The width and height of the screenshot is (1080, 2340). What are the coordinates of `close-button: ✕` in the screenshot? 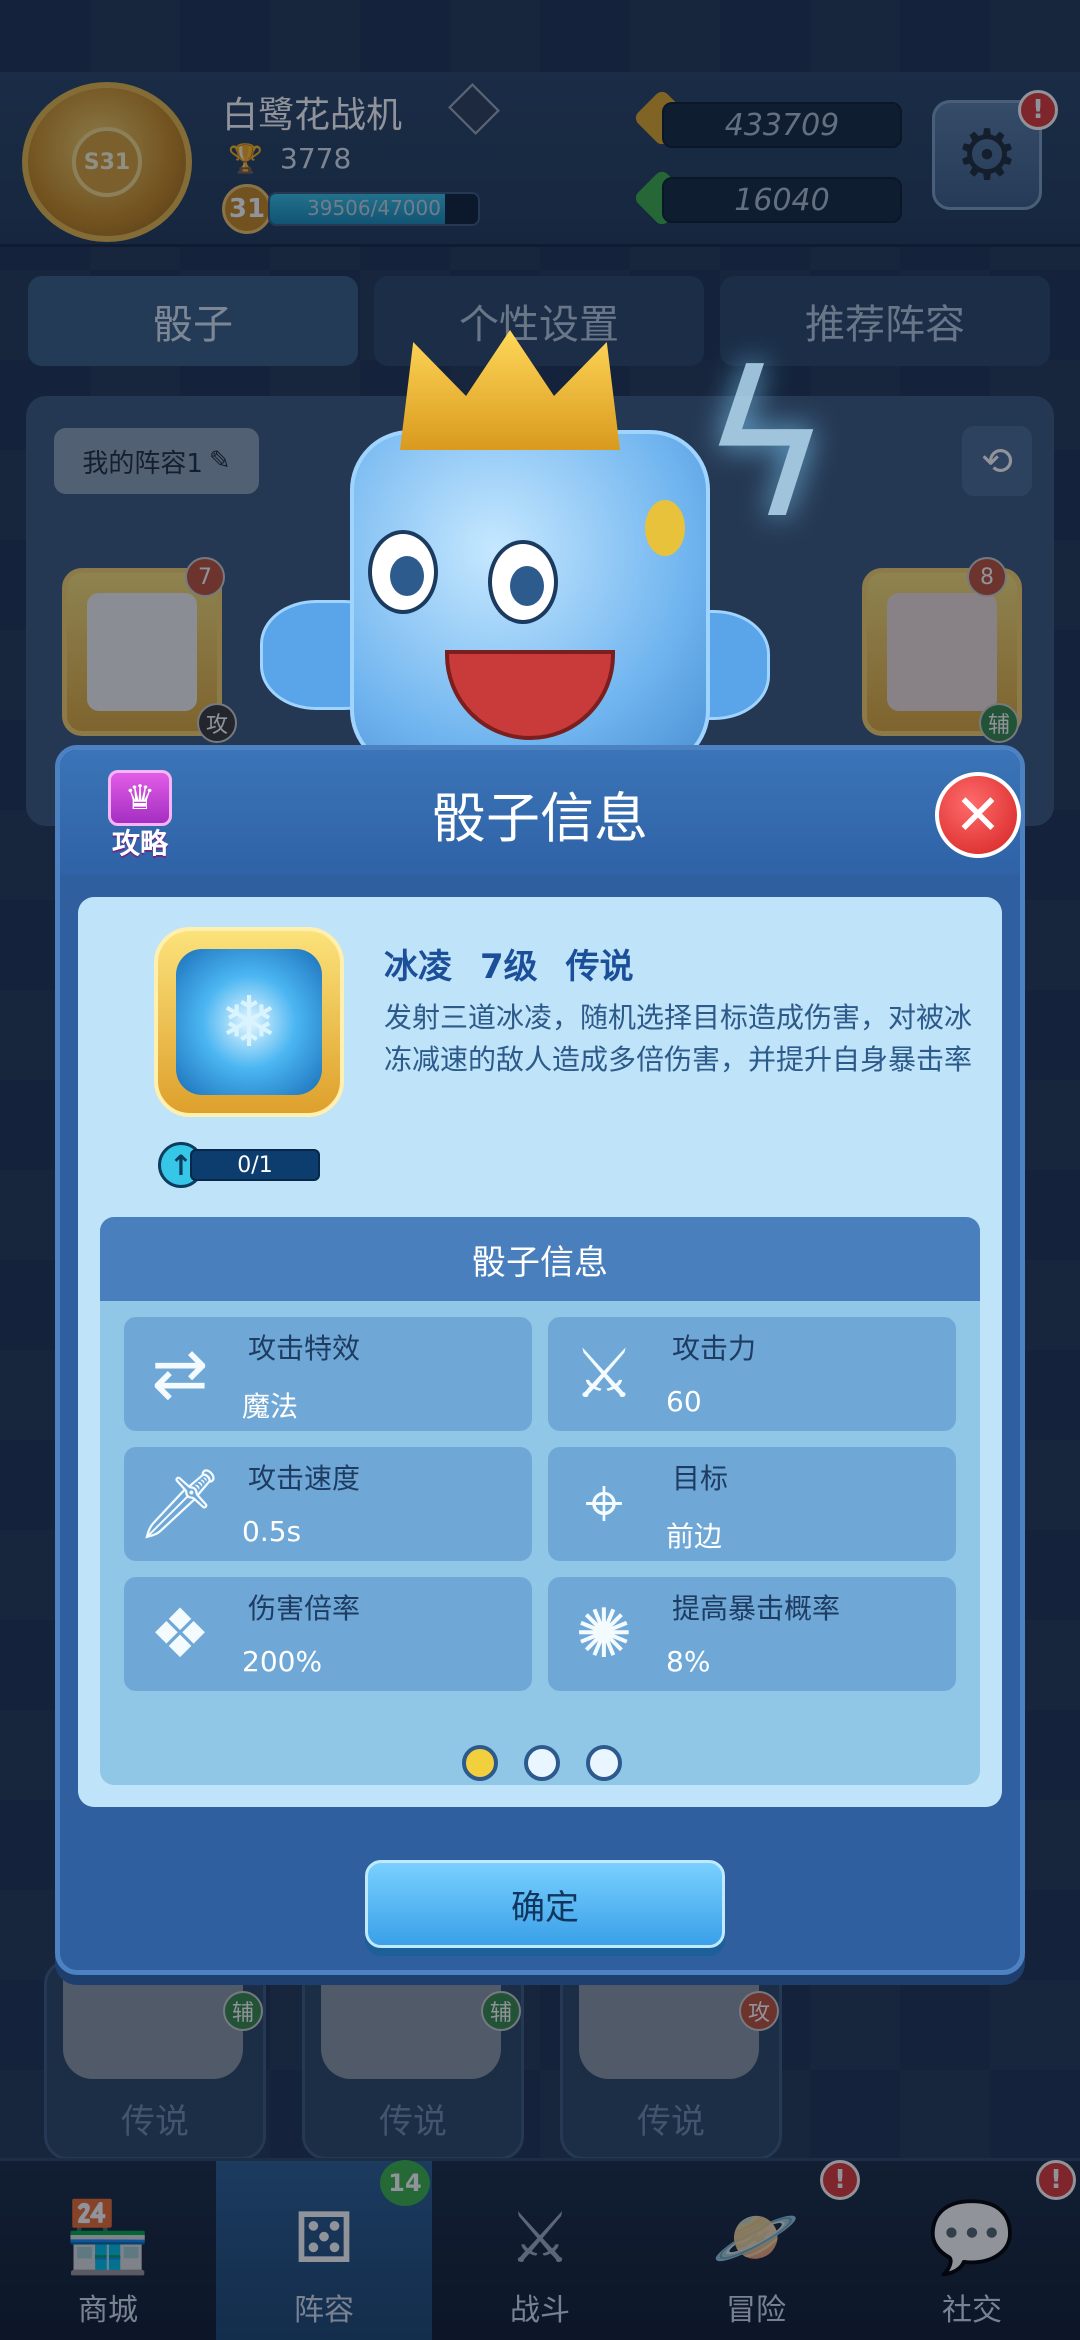 It's located at (978, 815).